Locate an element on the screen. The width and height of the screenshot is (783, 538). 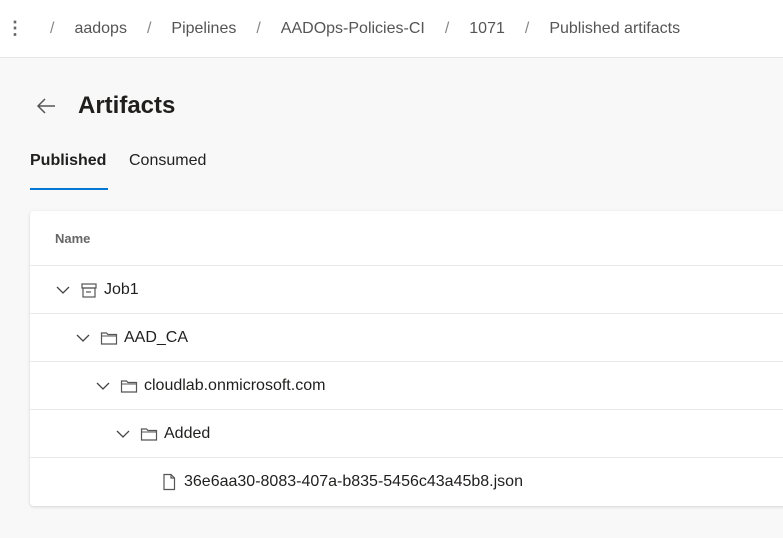
table-row: Job1 is located at coordinates (406, 290).